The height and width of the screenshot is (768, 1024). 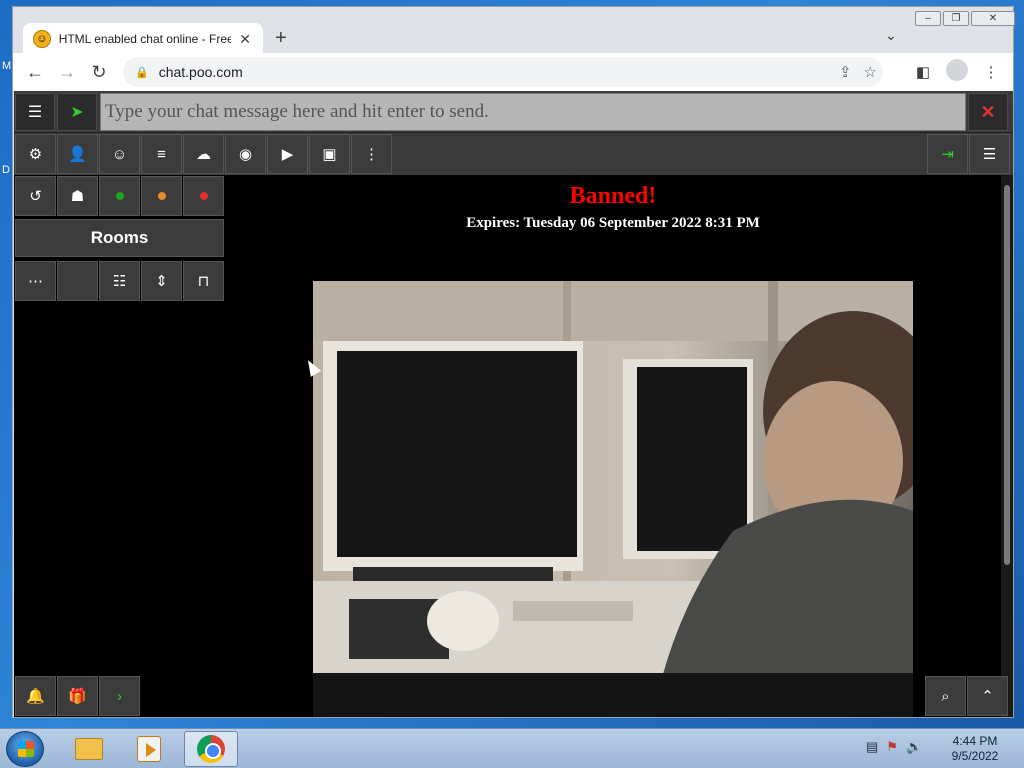 I want to click on clock-time: 4:44 PM, so click(x=975, y=741).